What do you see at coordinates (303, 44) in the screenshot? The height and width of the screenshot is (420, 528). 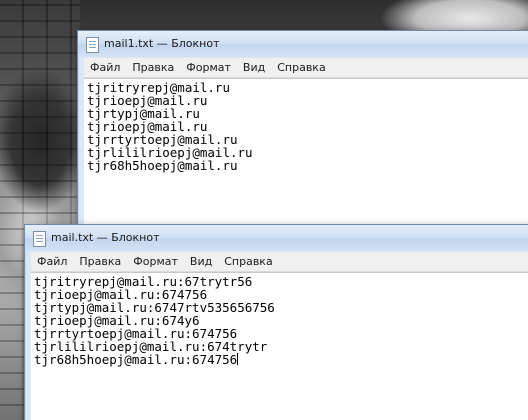 I see `title-bar: mail1.txt — Блокнот` at bounding box center [303, 44].